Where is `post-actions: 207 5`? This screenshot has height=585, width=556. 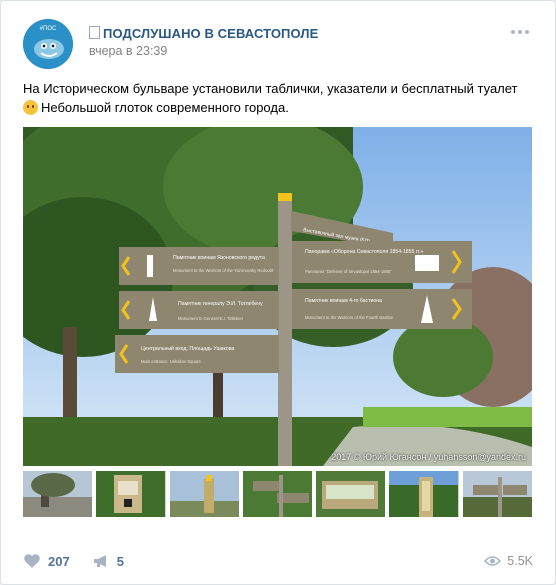
post-actions: 207 5 is located at coordinates (84, 561).